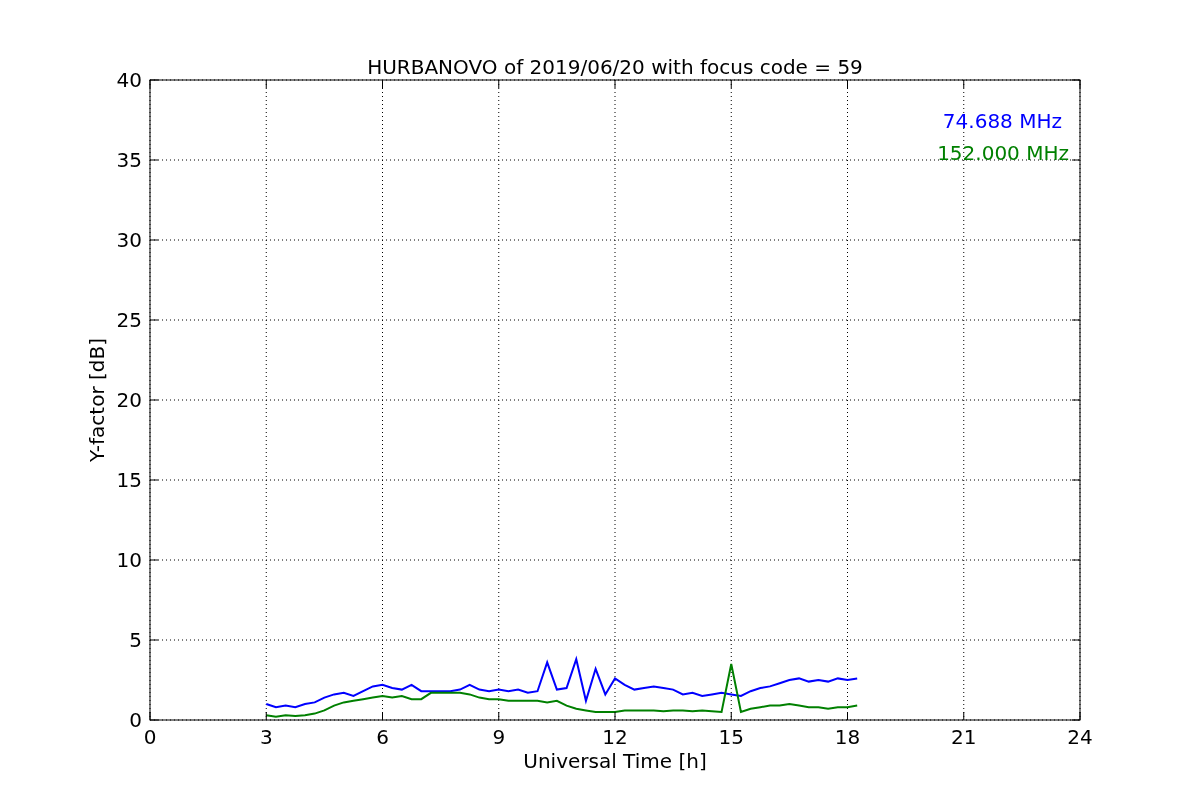 Image resolution: width=1200 pixels, height=800 pixels. Describe the element at coordinates (266, 737) in the screenshot. I see `x-tick-label: 3` at that location.